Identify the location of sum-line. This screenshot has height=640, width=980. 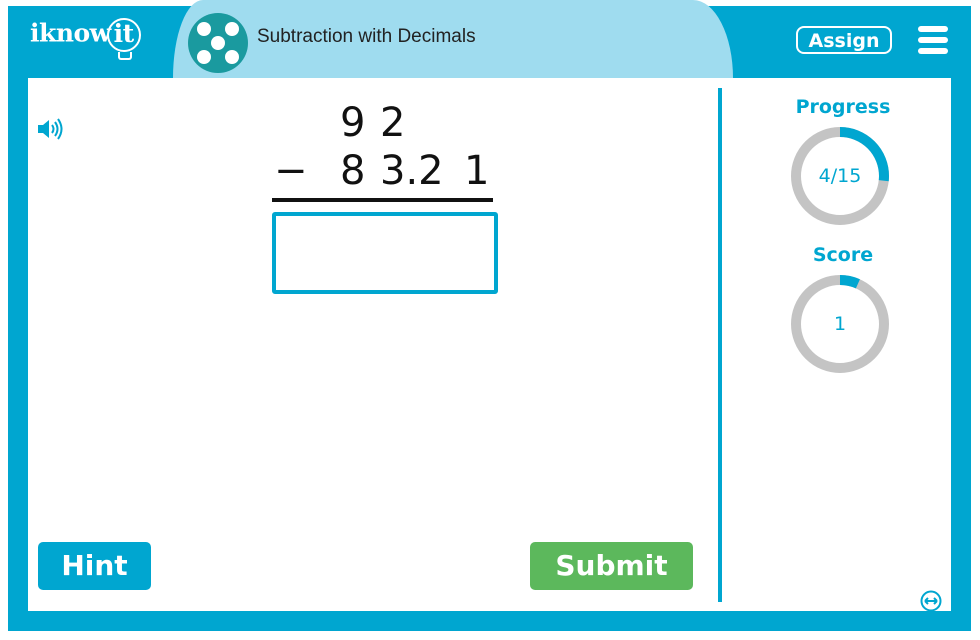
(382, 200).